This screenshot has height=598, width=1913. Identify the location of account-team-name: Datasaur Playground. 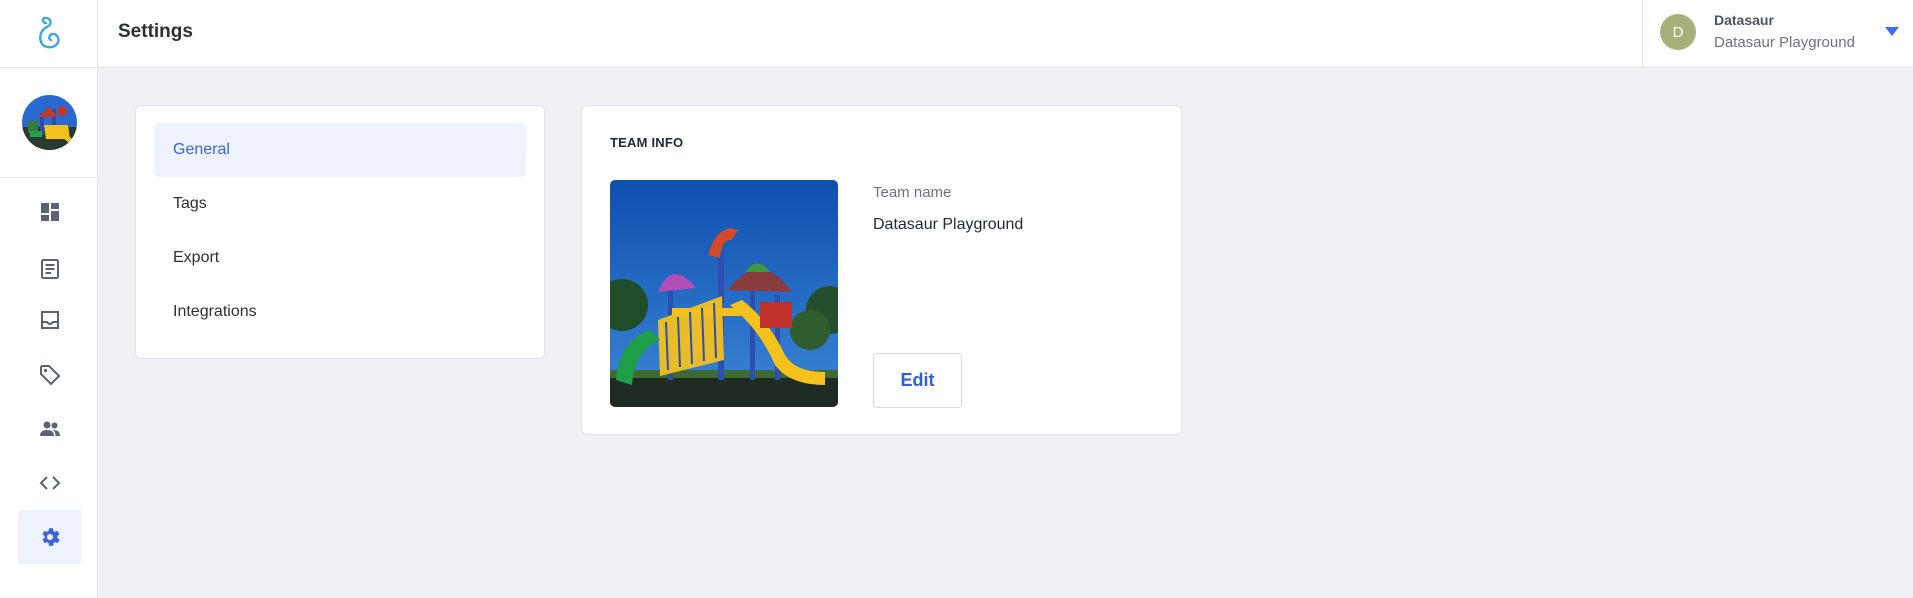
(1784, 42).